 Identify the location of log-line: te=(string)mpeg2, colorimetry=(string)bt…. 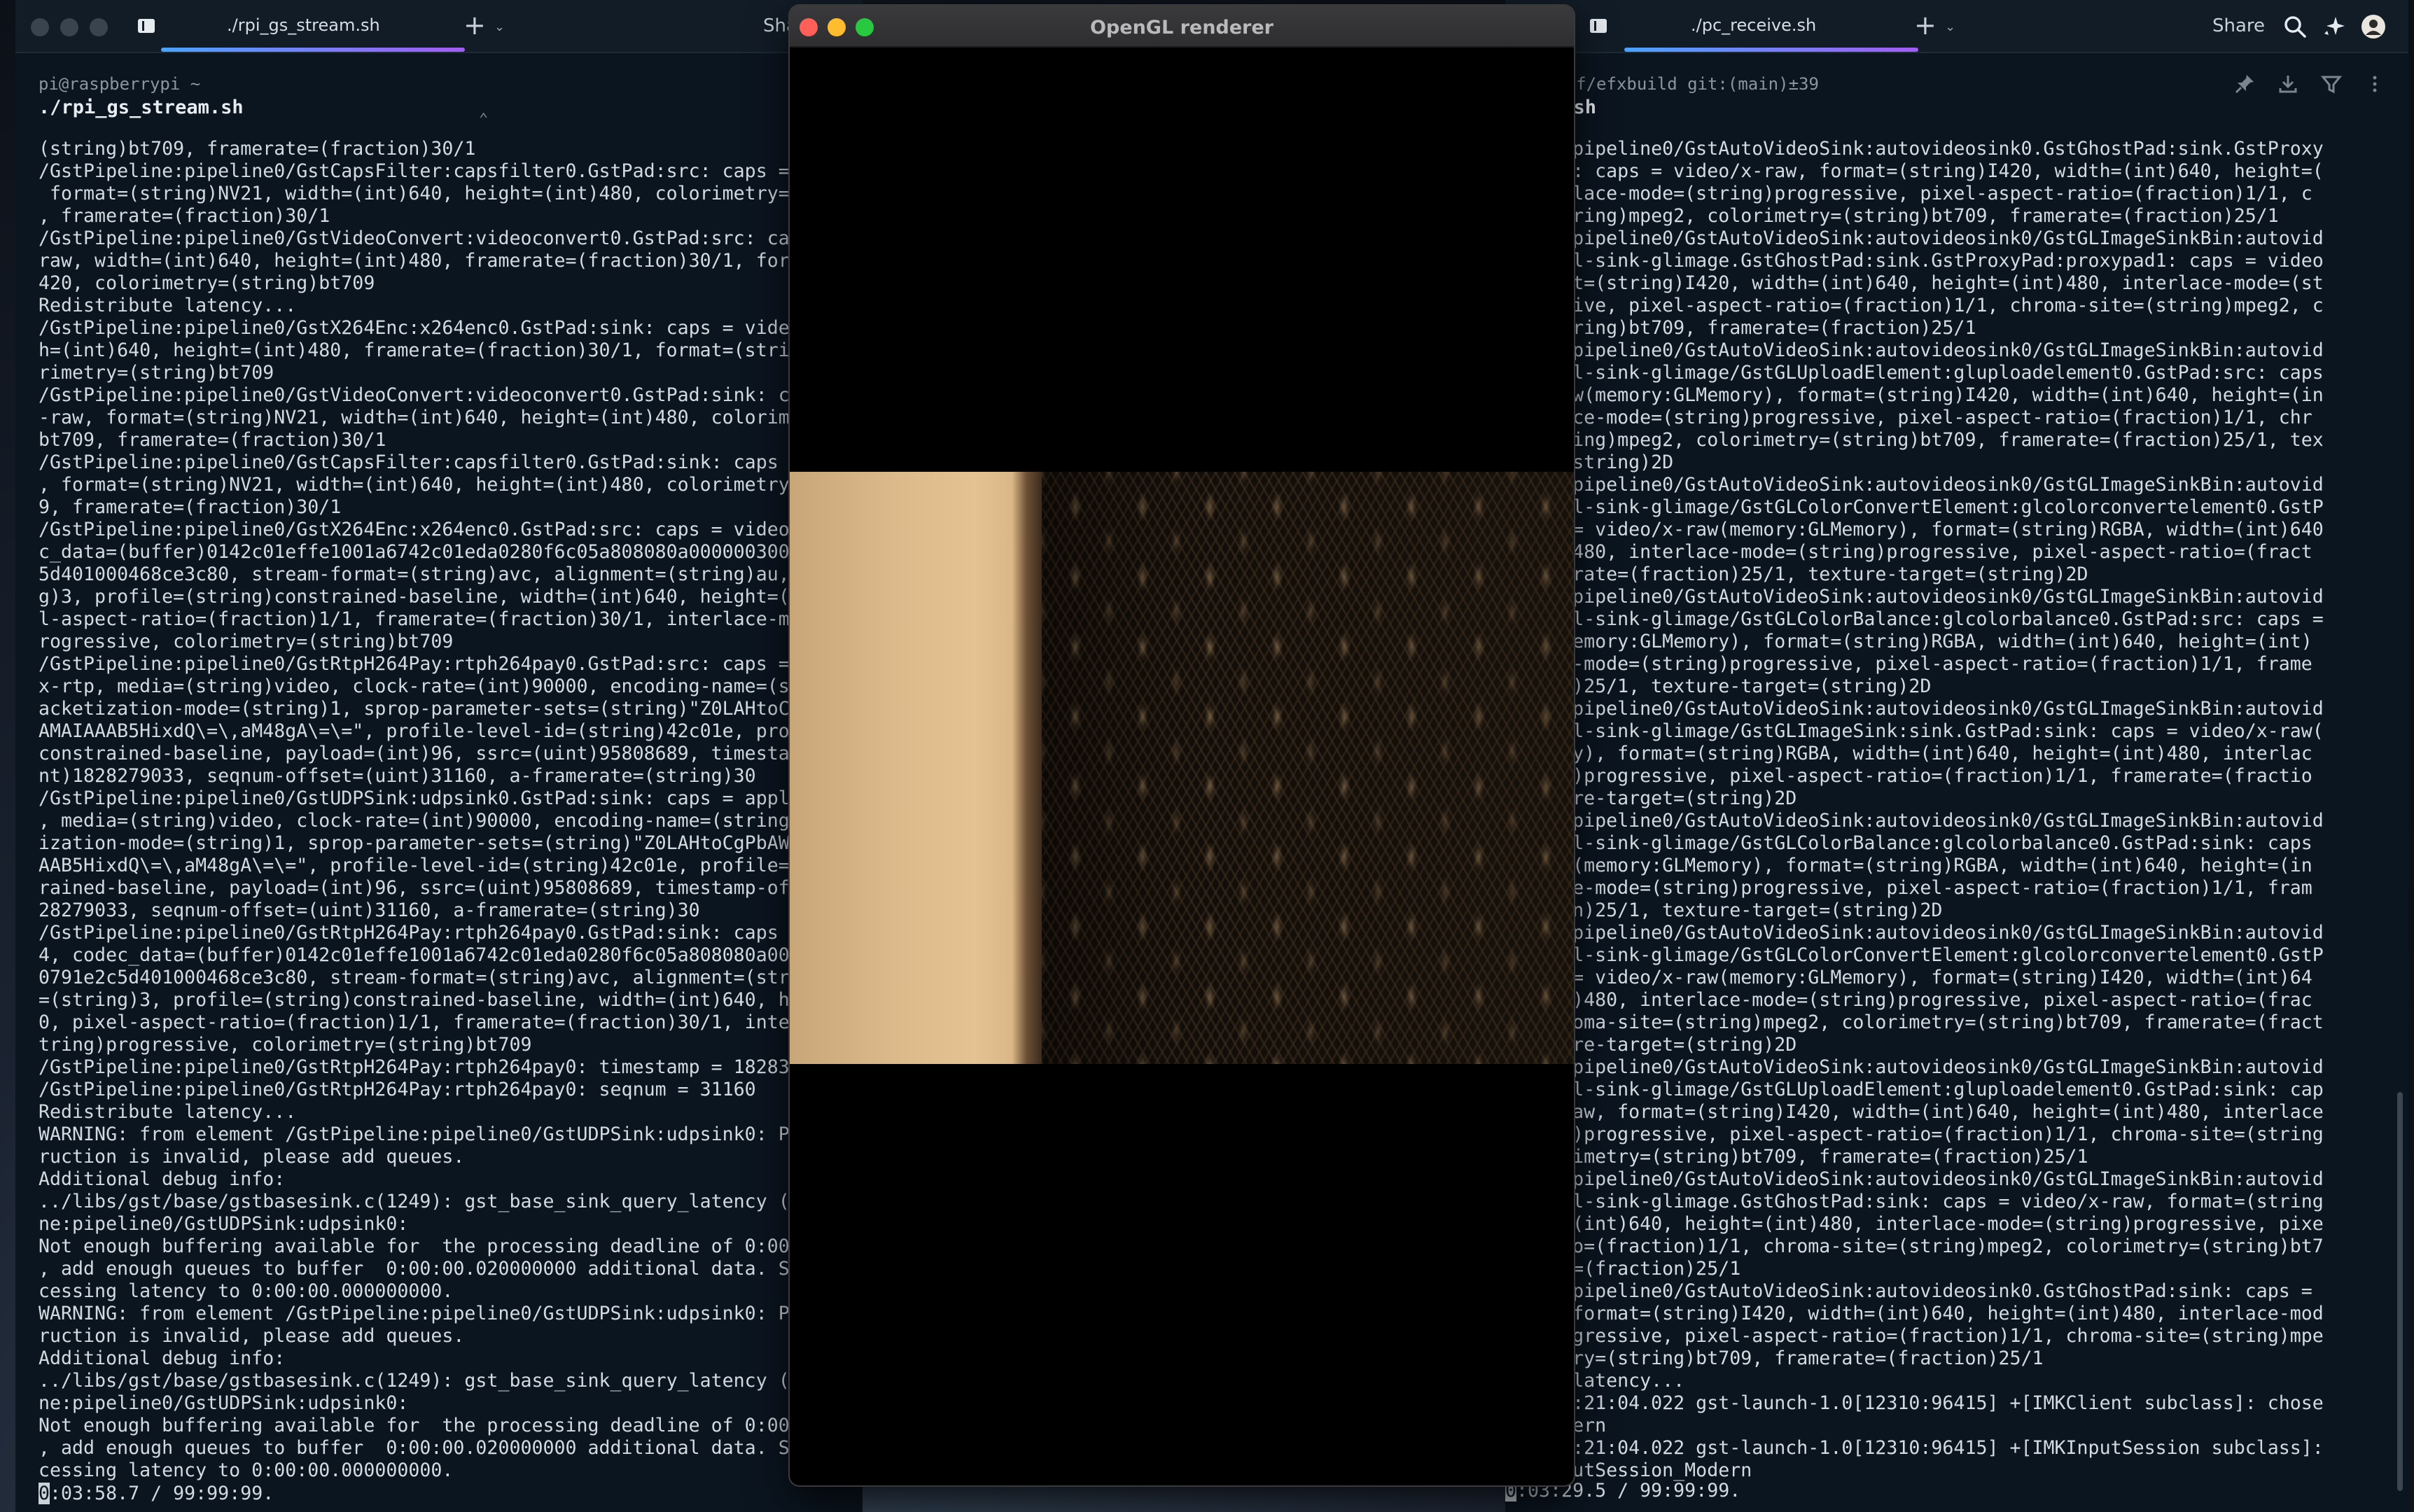
(1892, 216).